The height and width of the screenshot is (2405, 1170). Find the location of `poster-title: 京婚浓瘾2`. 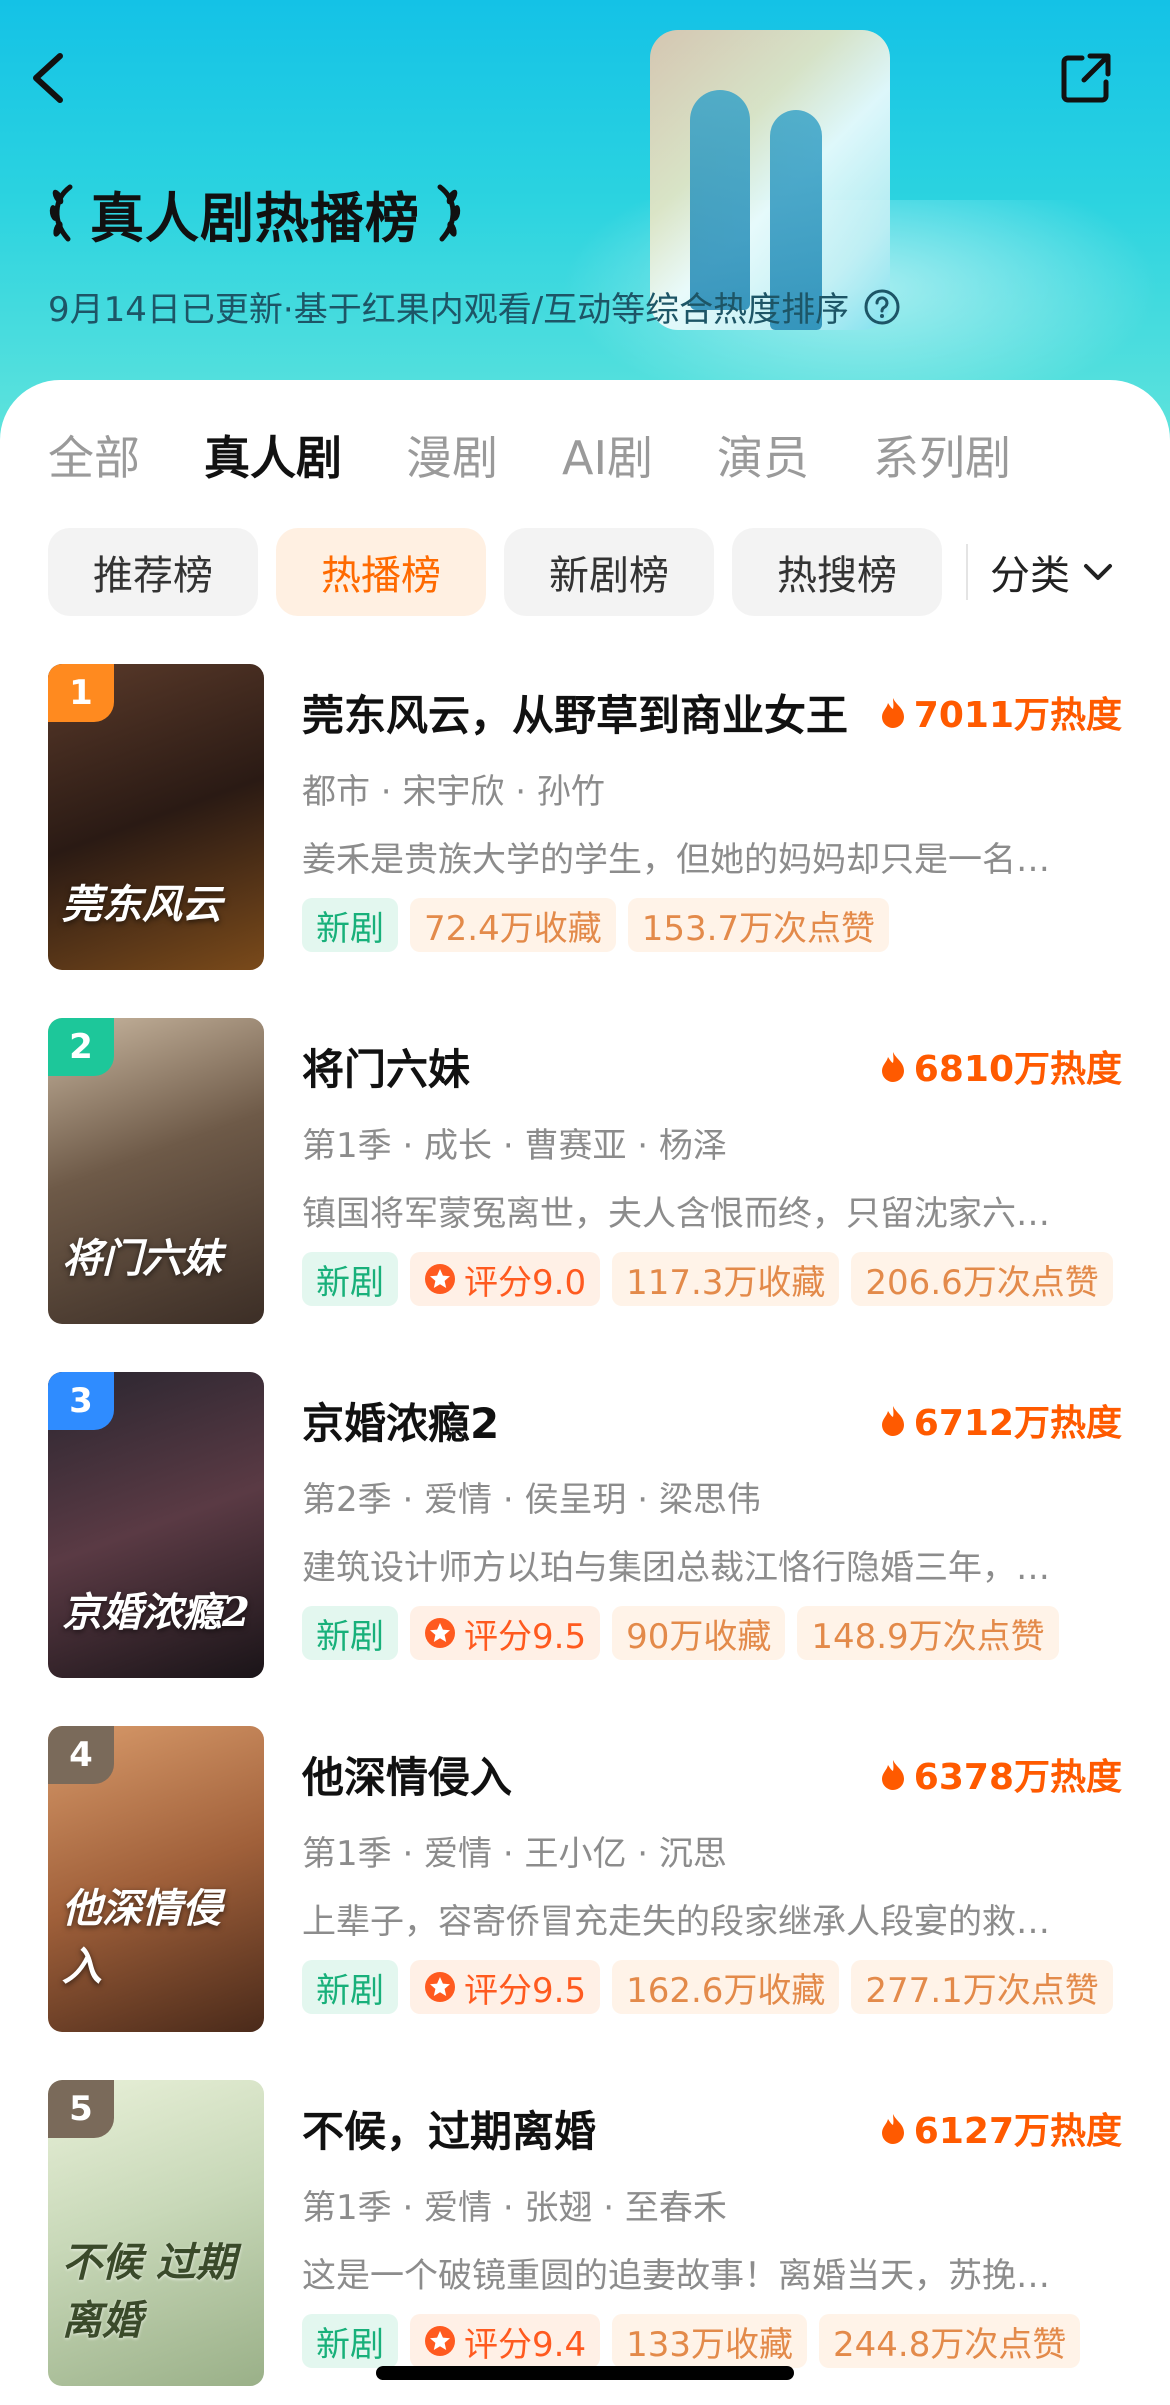

poster-title: 京婚浓瘾2 is located at coordinates (156, 1612).